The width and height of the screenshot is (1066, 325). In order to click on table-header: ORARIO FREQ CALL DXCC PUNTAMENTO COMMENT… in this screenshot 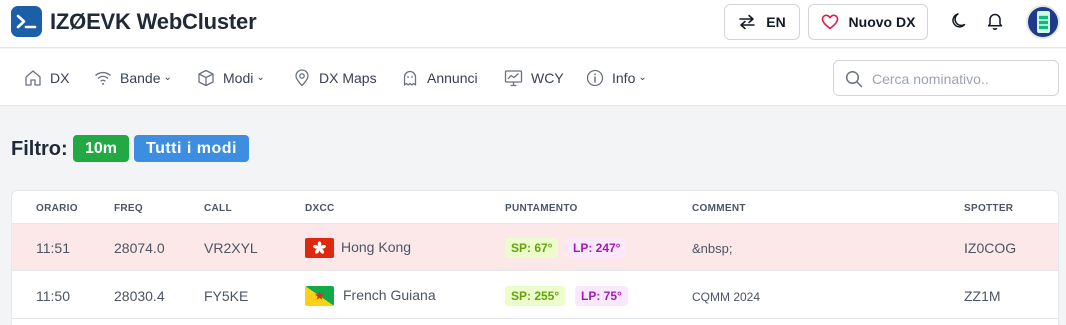, I will do `click(535, 207)`.